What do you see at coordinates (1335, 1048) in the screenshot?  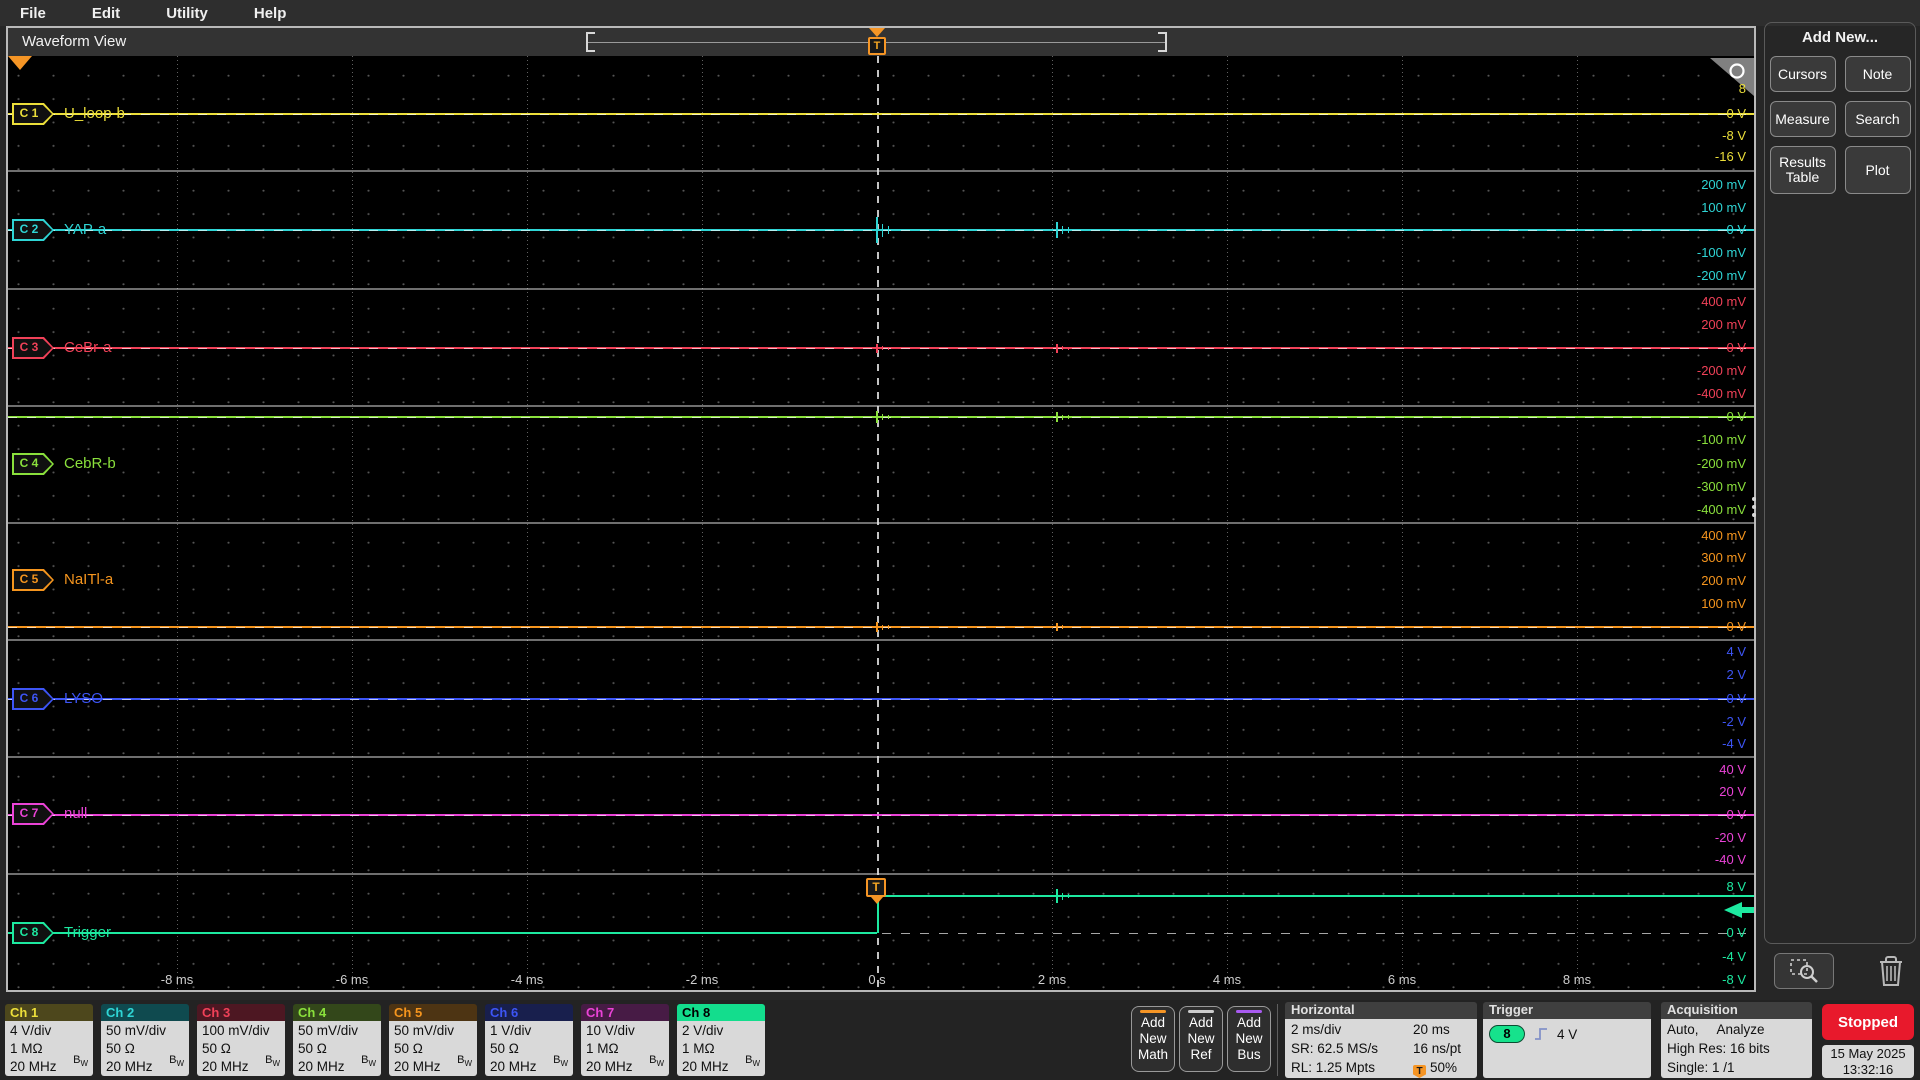 I see `sample-rate: SR: 62.5 MS/s` at bounding box center [1335, 1048].